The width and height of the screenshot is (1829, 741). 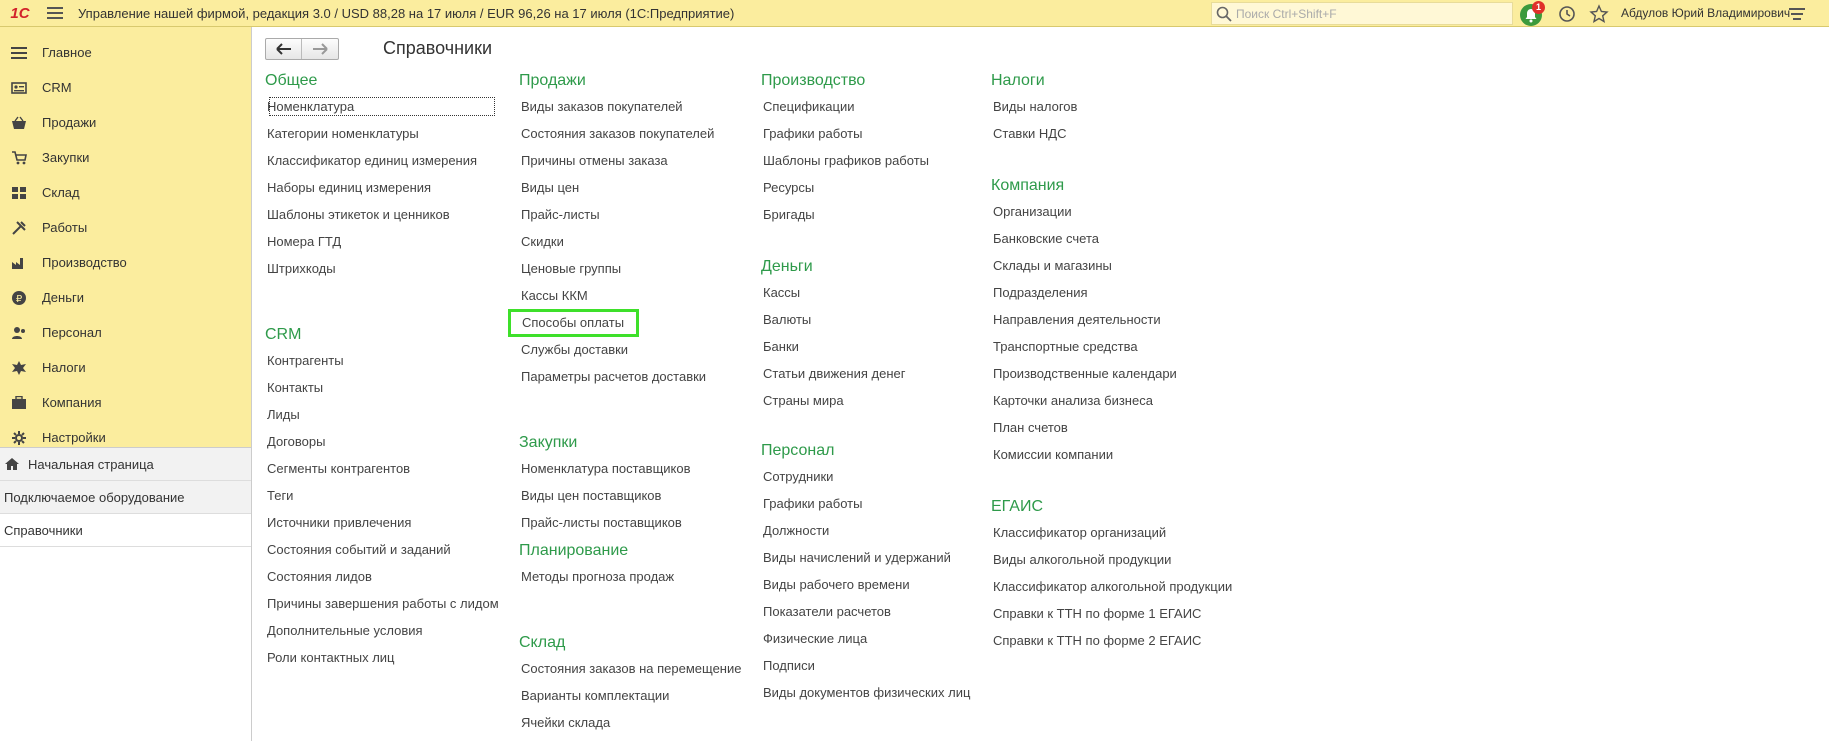 I want to click on catalog-link: План счетов, so click(x=1111, y=427).